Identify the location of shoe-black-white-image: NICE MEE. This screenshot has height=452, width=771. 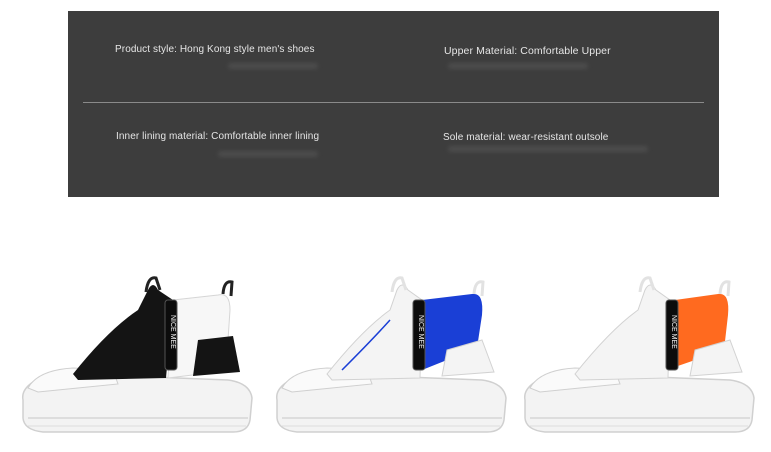
(137, 354).